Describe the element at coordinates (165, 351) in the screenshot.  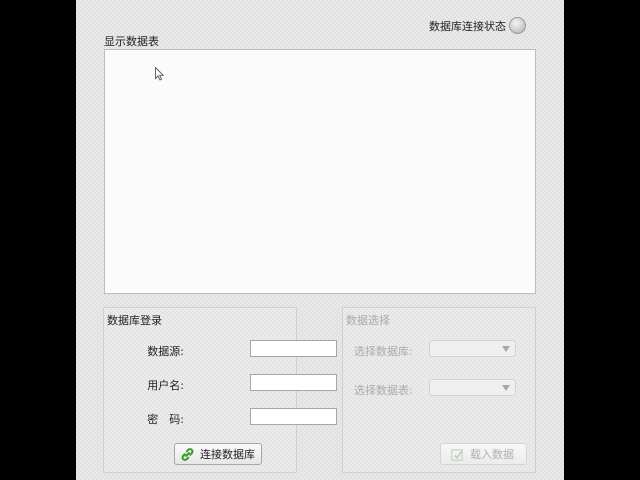
I see `datasource-label: 数据源:` at that location.